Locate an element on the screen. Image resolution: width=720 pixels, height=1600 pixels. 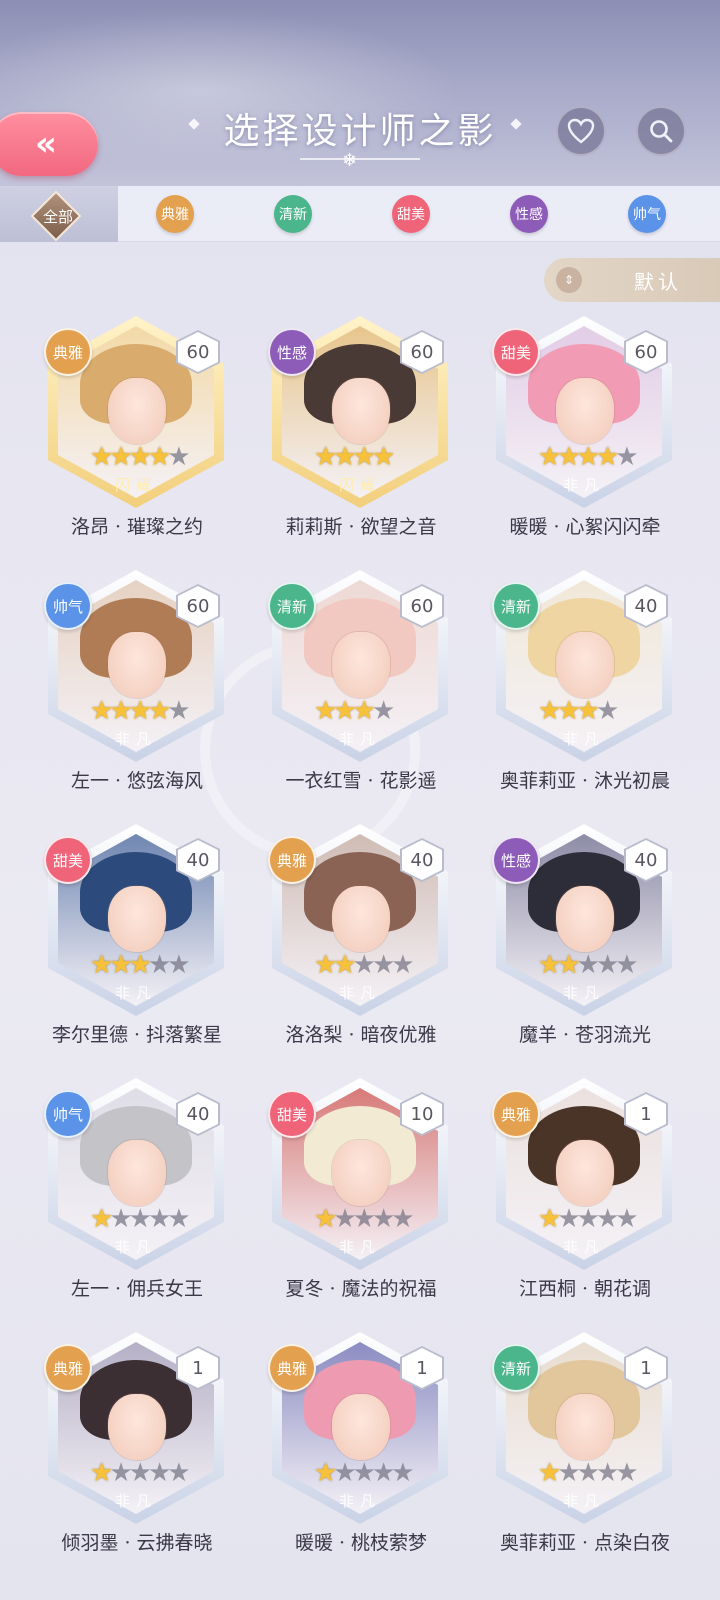
style-badge-label: 性感 is located at coordinates (291, 352).